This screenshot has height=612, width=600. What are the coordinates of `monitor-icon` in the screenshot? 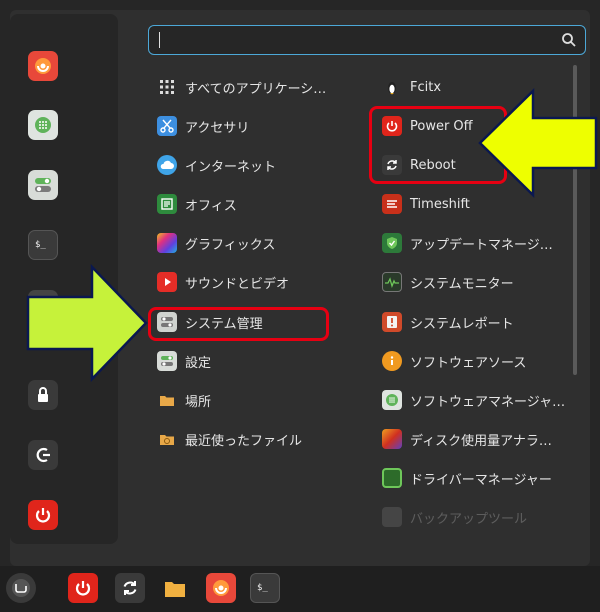 It's located at (392, 282).